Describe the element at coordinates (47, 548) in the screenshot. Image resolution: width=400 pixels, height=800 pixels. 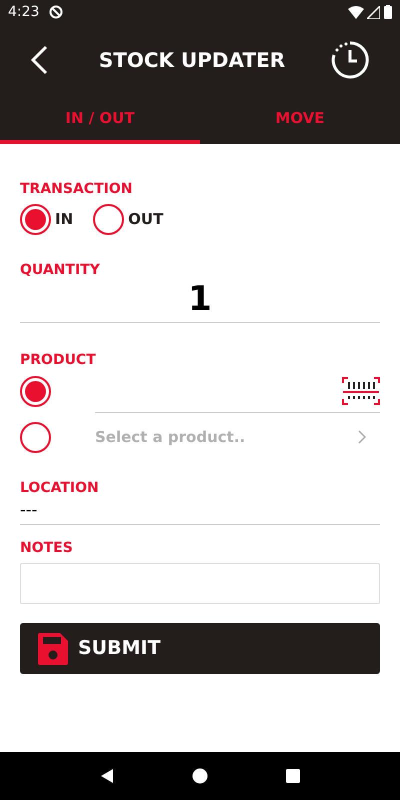
I see `section-label: NOTES` at that location.